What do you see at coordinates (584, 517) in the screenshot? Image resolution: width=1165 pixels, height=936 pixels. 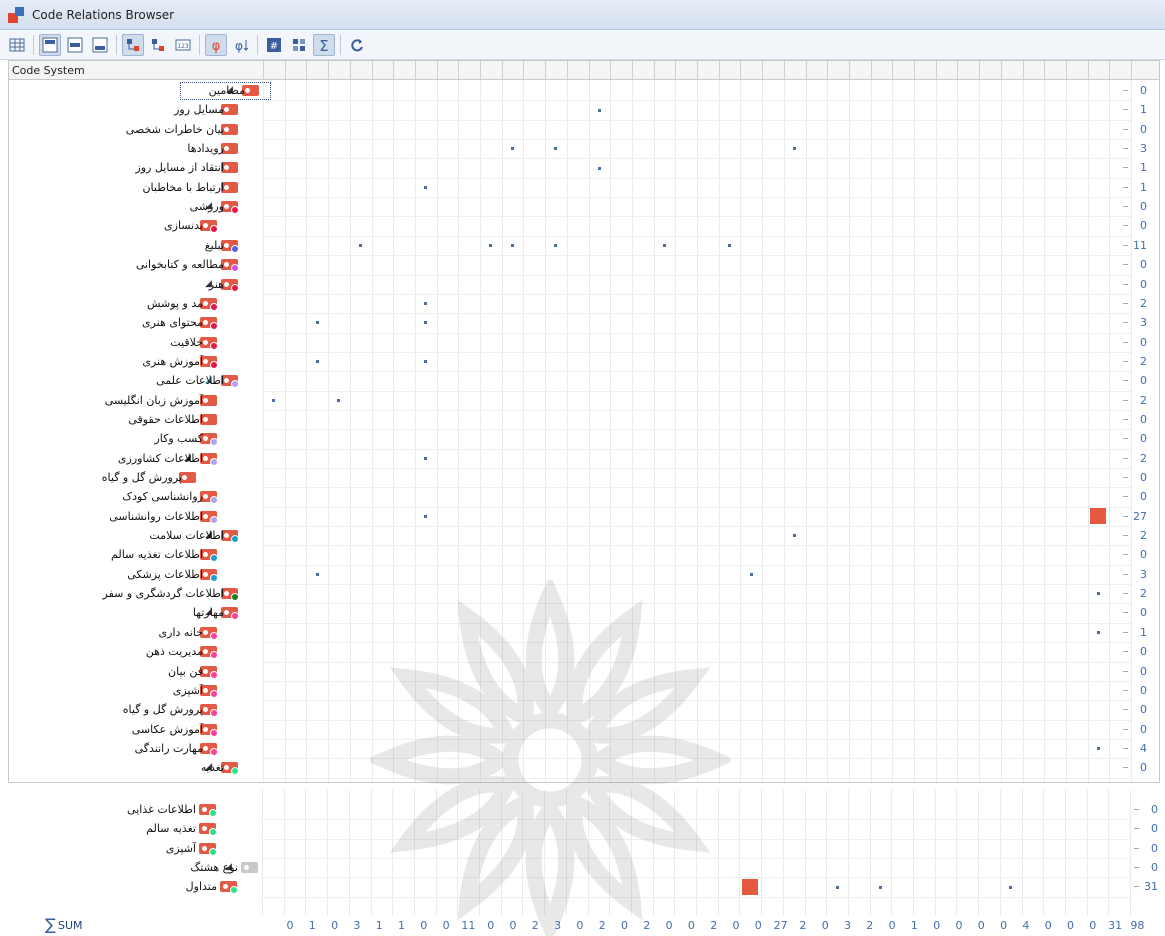 I see `code-row: اطلاعات روانشناسی 27` at bounding box center [584, 517].